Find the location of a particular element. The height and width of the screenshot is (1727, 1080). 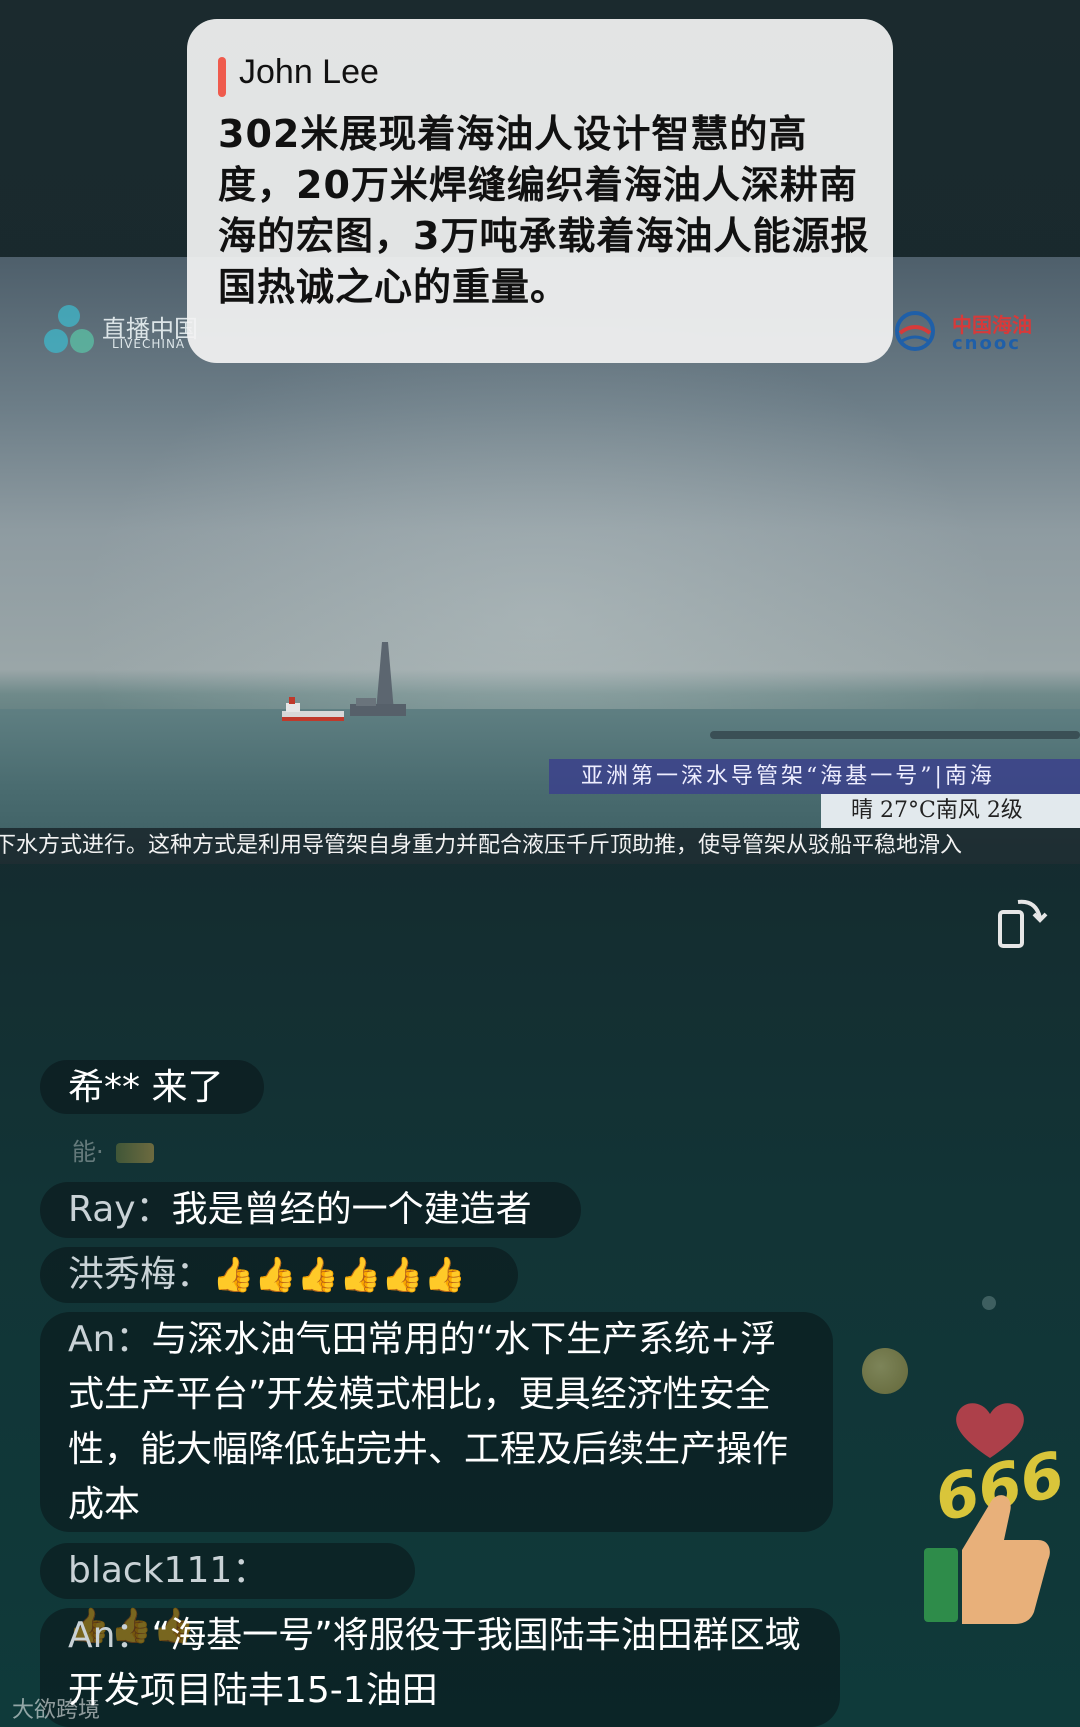

livechina-logo-en: LIVECHINA is located at coordinates (148, 344).